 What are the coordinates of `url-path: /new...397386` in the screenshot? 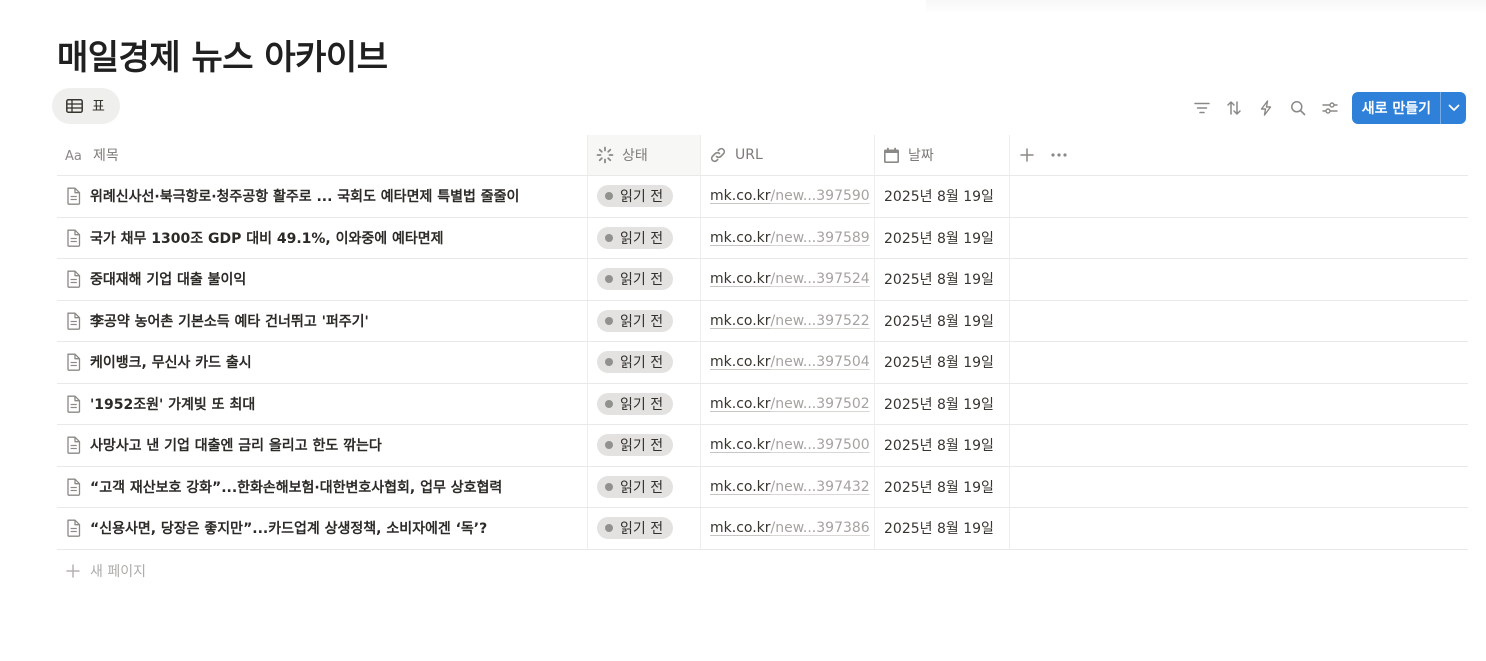 It's located at (820, 528).